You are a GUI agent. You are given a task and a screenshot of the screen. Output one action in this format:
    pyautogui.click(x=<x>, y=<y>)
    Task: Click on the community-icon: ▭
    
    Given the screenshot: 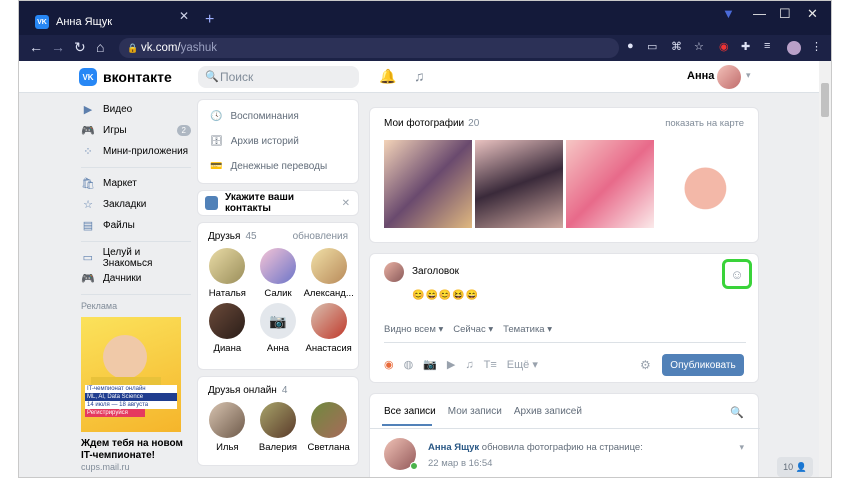 What is the action you would take?
    pyautogui.click(x=88, y=258)
    